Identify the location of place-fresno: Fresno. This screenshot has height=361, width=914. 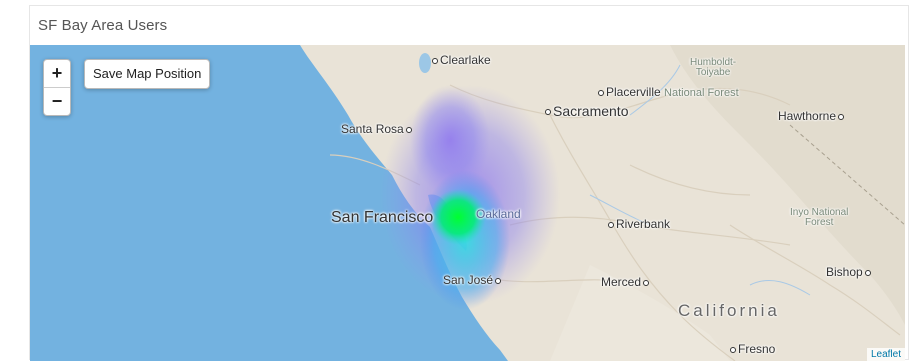
(751, 349).